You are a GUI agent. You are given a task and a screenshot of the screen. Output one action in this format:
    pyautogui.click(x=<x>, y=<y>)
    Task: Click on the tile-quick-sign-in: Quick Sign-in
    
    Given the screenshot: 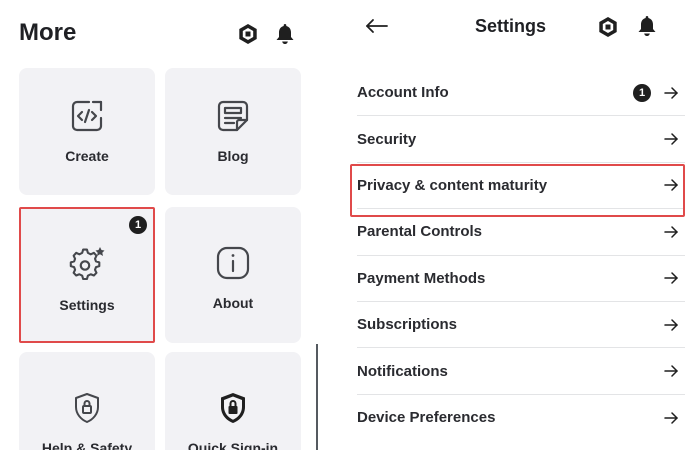 What is the action you would take?
    pyautogui.click(x=233, y=401)
    